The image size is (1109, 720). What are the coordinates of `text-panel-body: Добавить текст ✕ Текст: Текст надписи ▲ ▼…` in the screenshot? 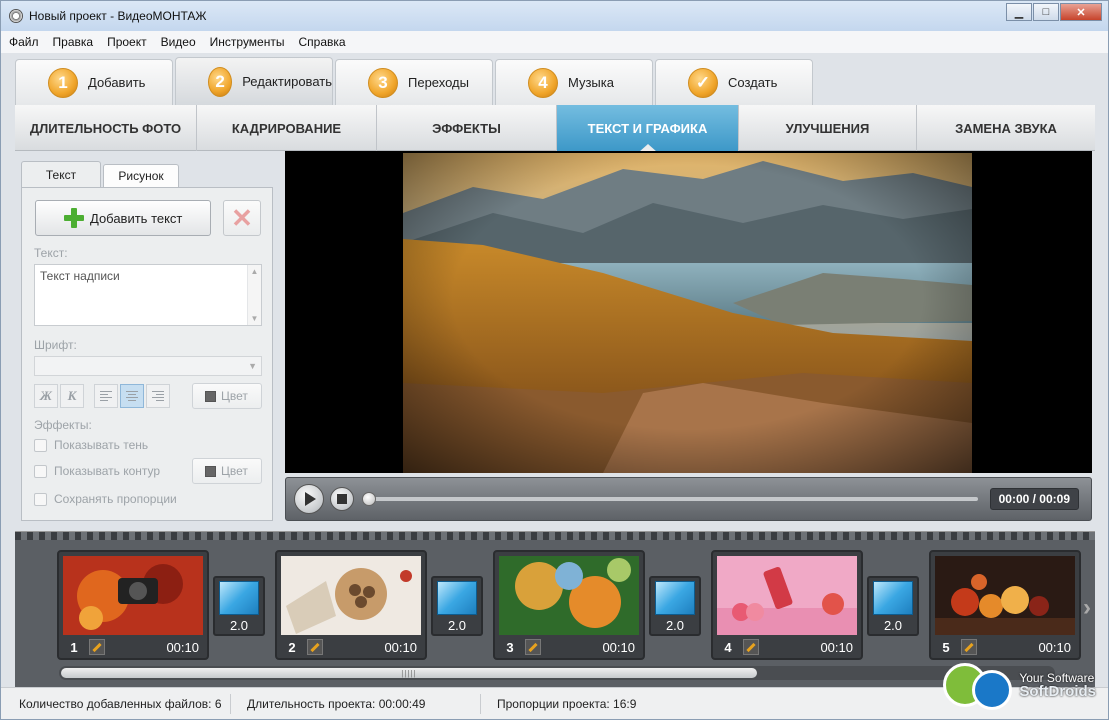 It's located at (147, 354).